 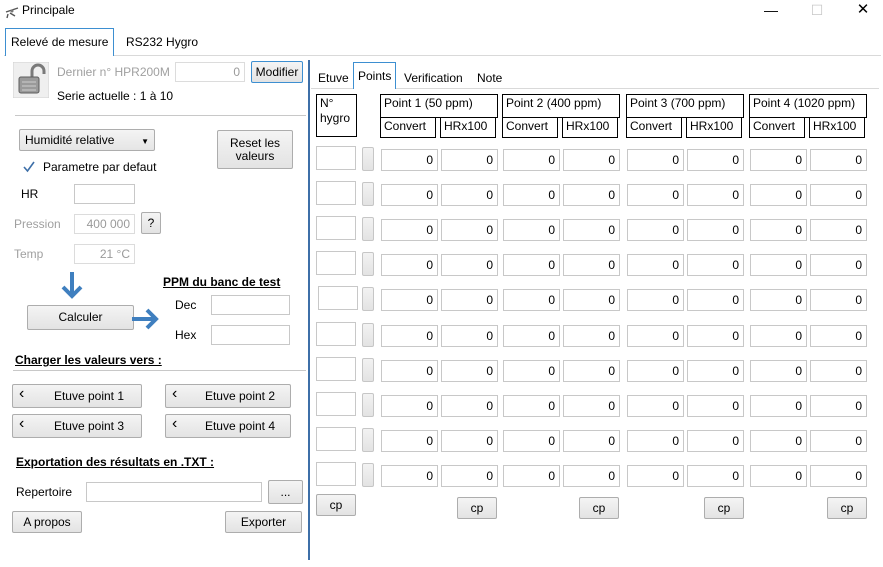 I want to click on tab-verification: Verification, so click(x=433, y=78).